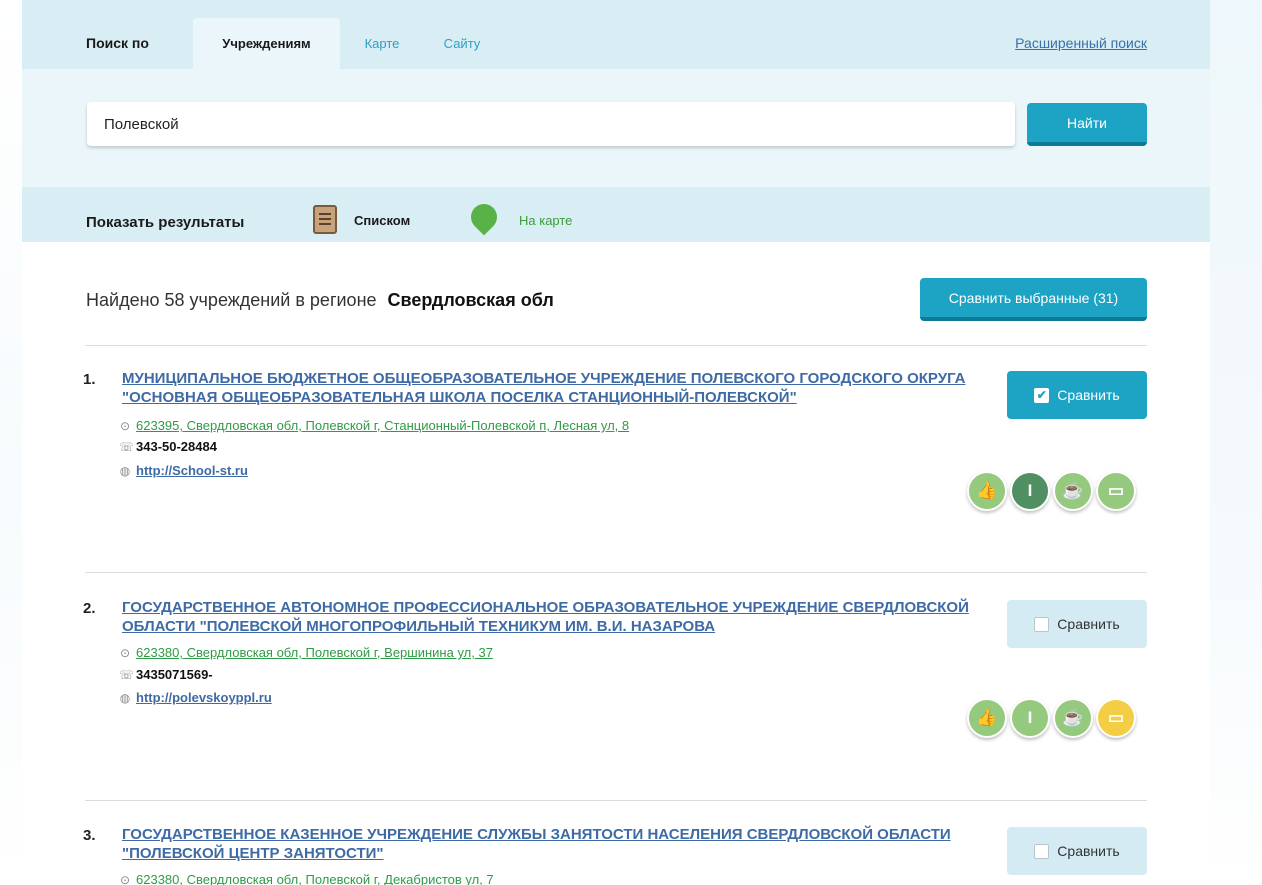 This screenshot has height=885, width=1262. Describe the element at coordinates (174, 674) in the screenshot. I see `result-phone: 3435071569-` at that location.